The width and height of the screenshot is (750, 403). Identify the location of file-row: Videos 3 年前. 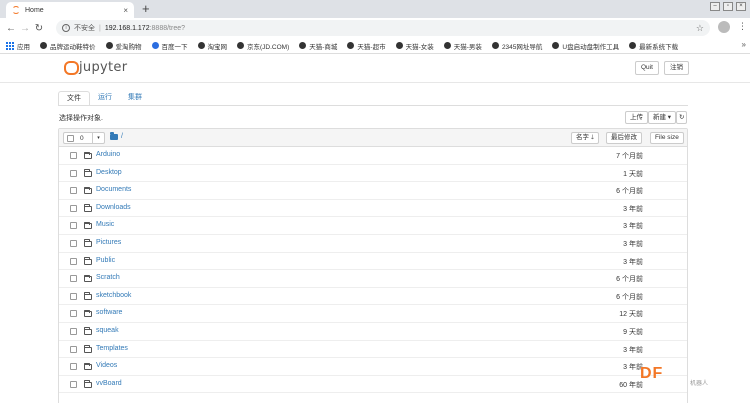
(373, 367).